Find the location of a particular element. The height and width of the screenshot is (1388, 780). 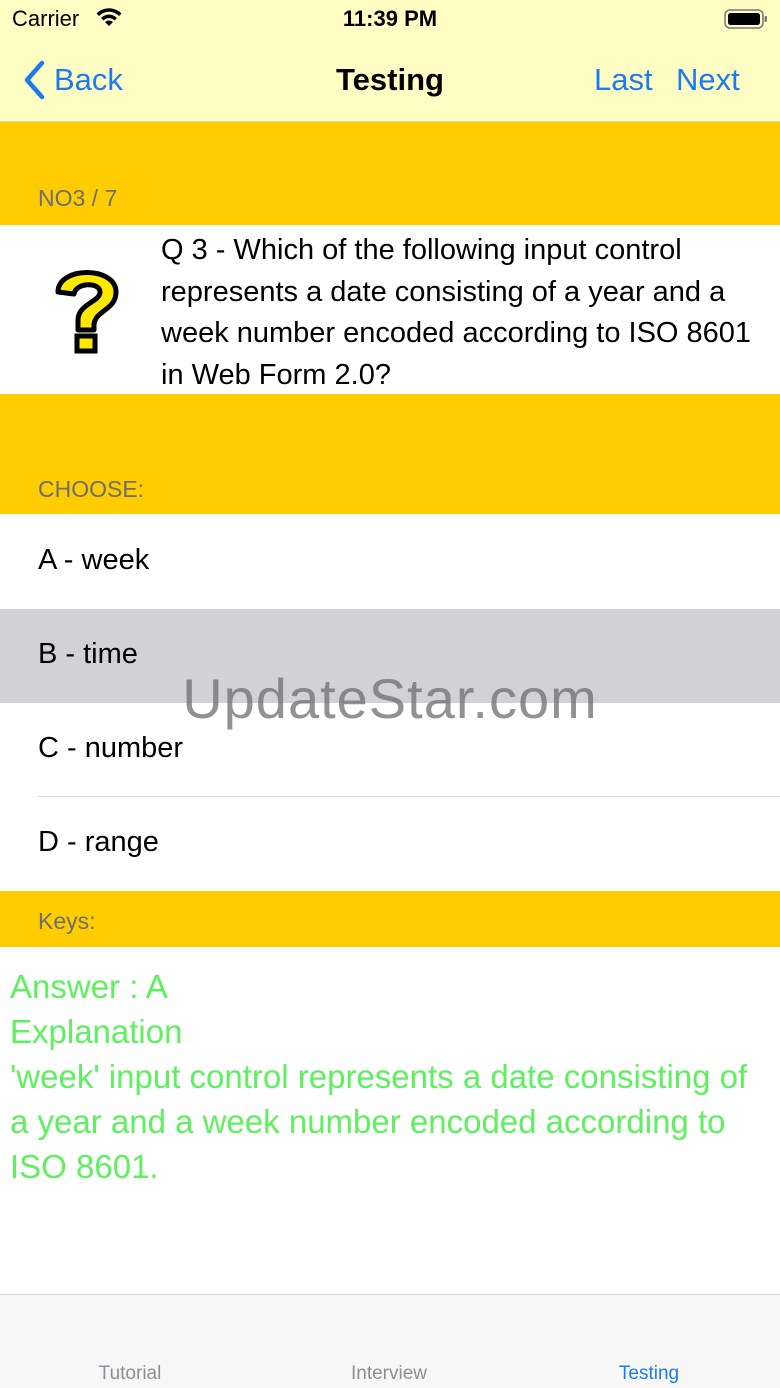

question-section-header: NO3 / 7 is located at coordinates (390, 173).